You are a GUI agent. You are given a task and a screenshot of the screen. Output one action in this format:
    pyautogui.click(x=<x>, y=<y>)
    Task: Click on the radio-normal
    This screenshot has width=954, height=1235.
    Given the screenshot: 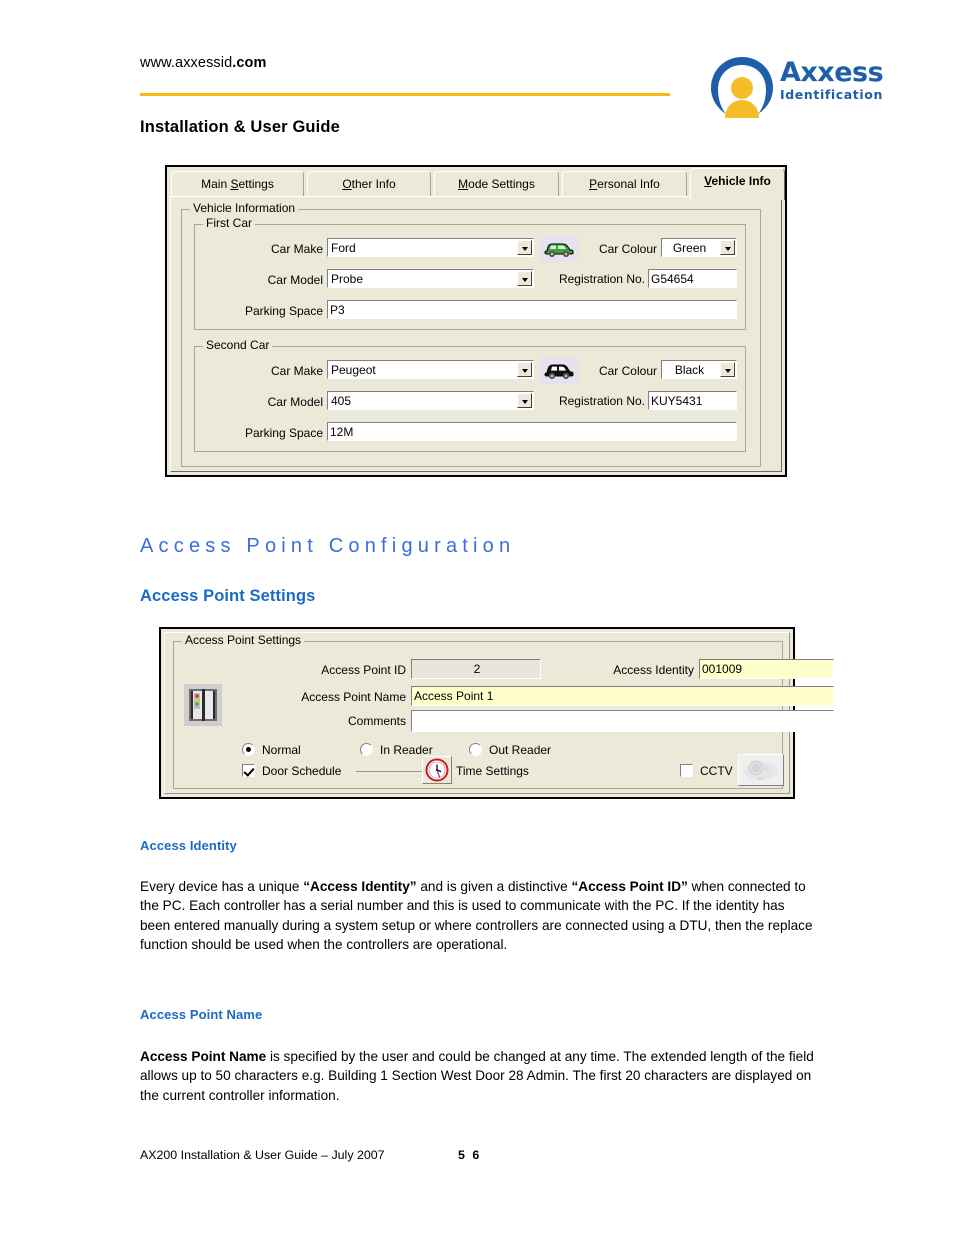 What is the action you would take?
    pyautogui.click(x=248, y=749)
    